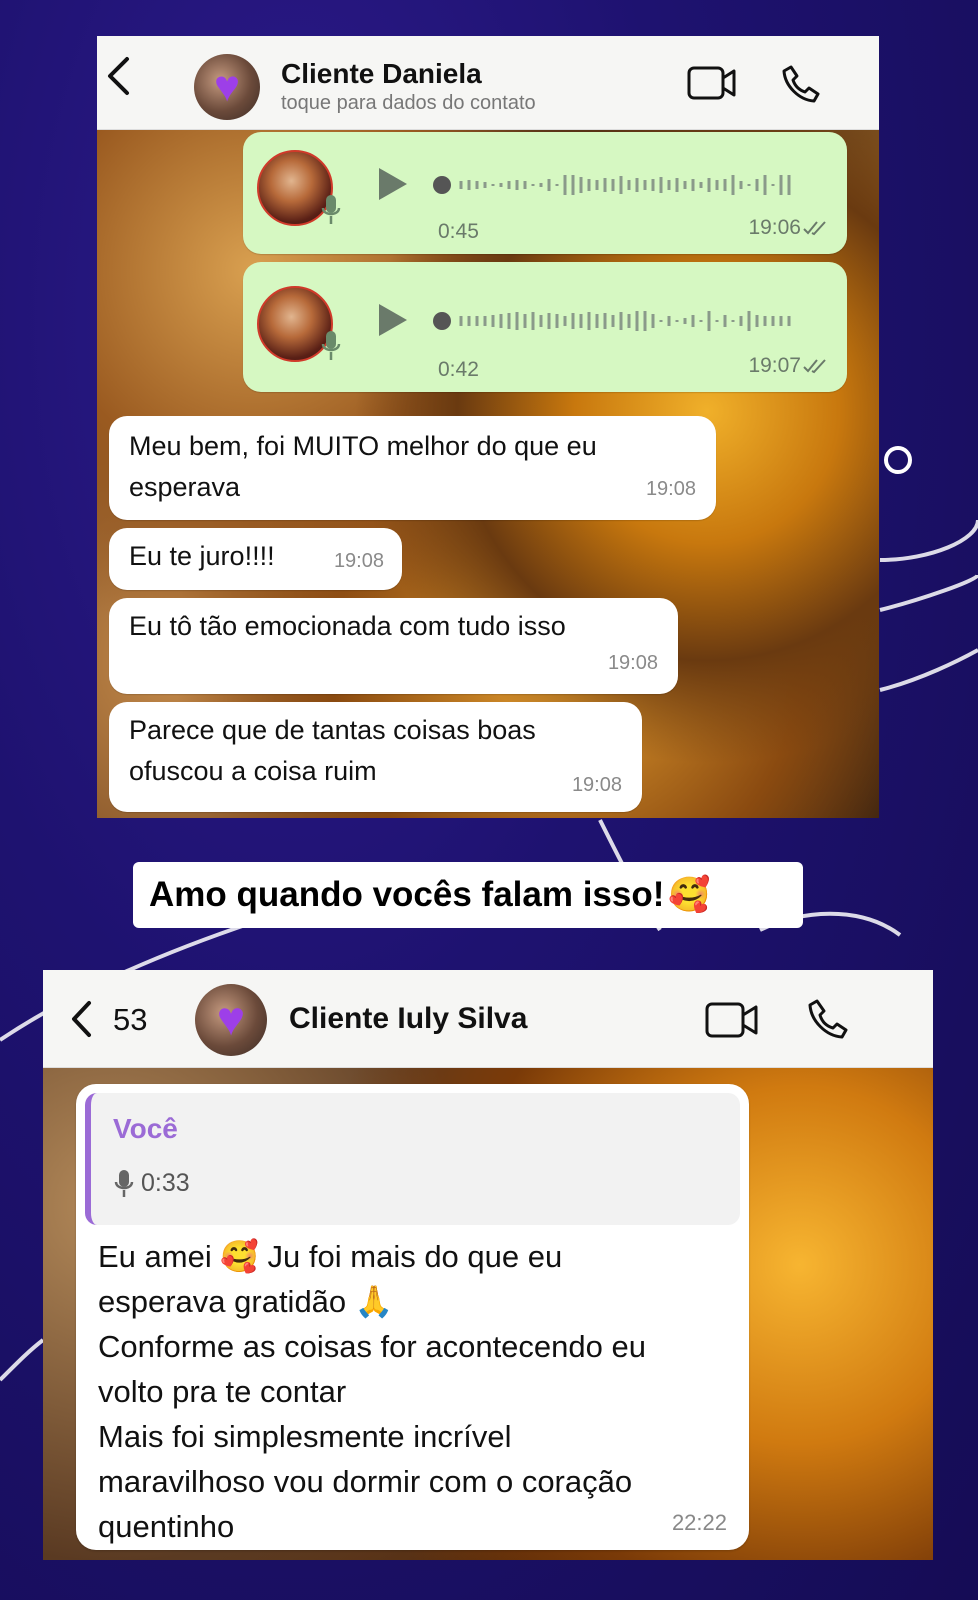 This screenshot has width=978, height=1600. I want to click on unread-count: 53, so click(130, 1020).